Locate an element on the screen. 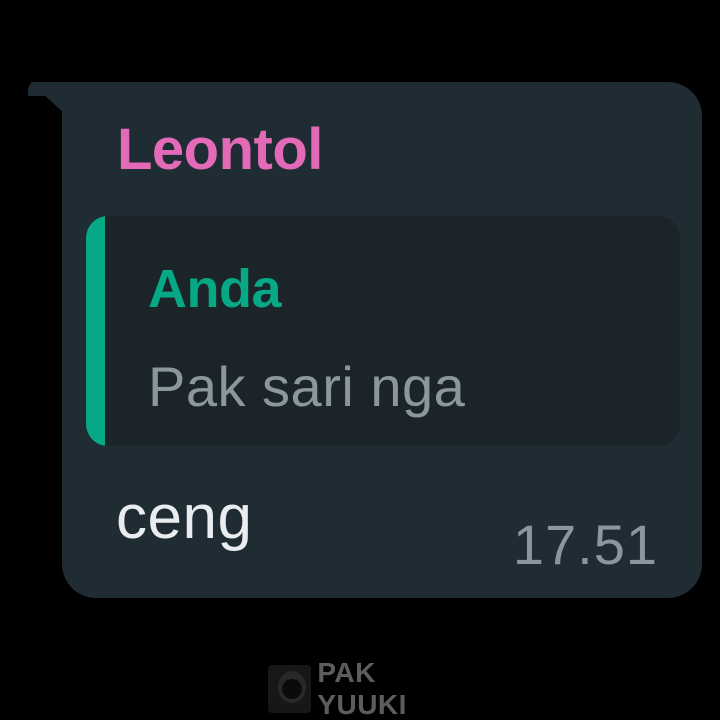 This screenshot has height=720, width=720. avatar-logo-icon is located at coordinates (290, 689).